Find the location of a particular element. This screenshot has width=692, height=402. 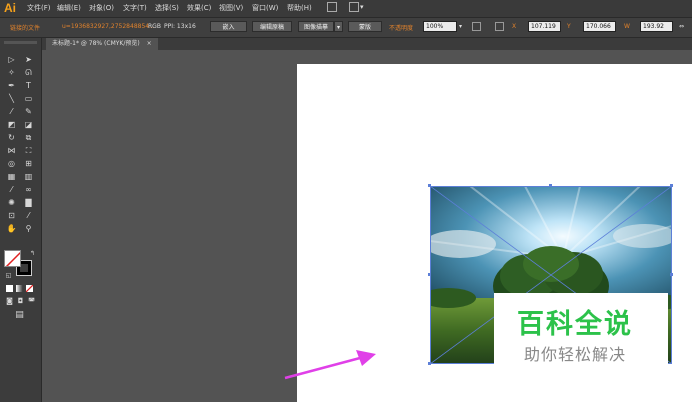

annotation-arrow is located at coordinates (330, 365).